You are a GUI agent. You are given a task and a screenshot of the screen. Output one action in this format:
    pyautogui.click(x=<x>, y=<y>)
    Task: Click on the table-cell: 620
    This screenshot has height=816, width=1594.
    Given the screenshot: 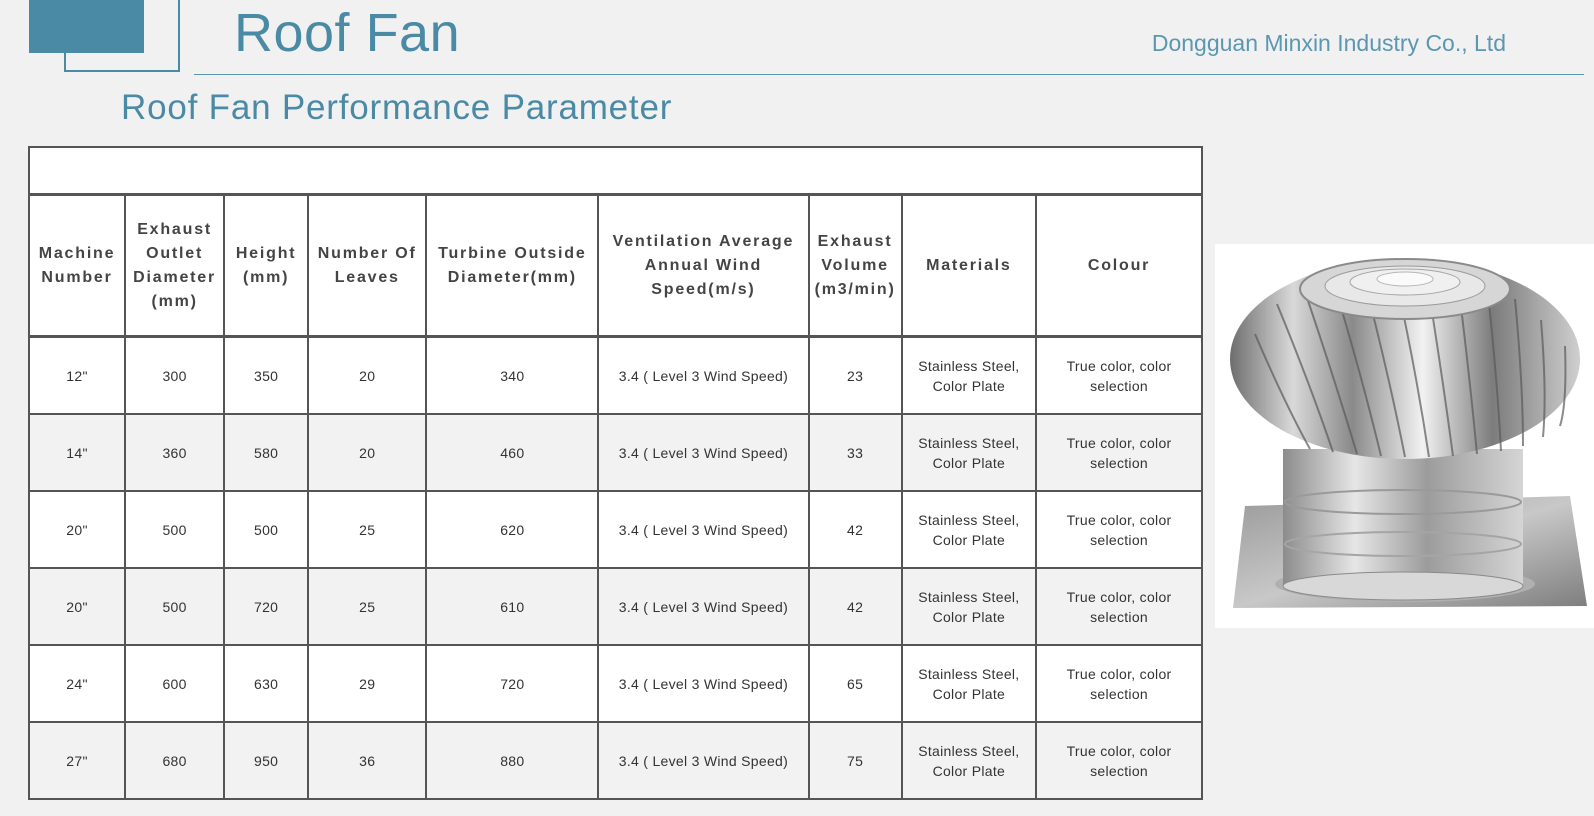 What is the action you would take?
    pyautogui.click(x=512, y=529)
    